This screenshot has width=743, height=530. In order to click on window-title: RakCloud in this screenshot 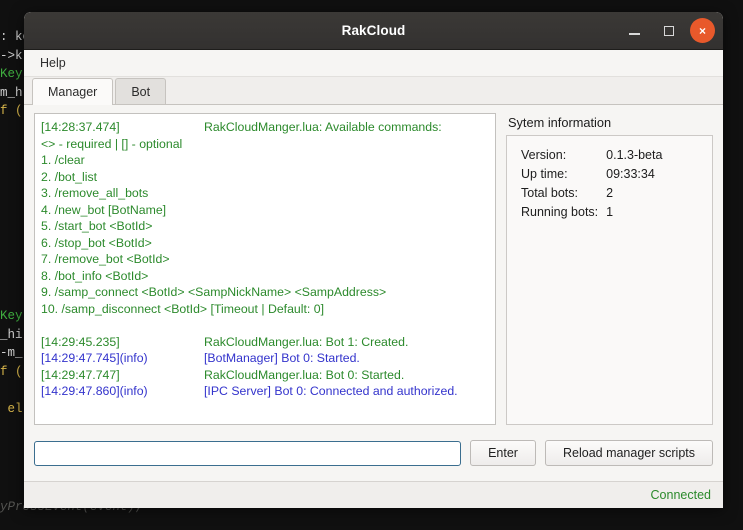, I will do `click(373, 30)`.